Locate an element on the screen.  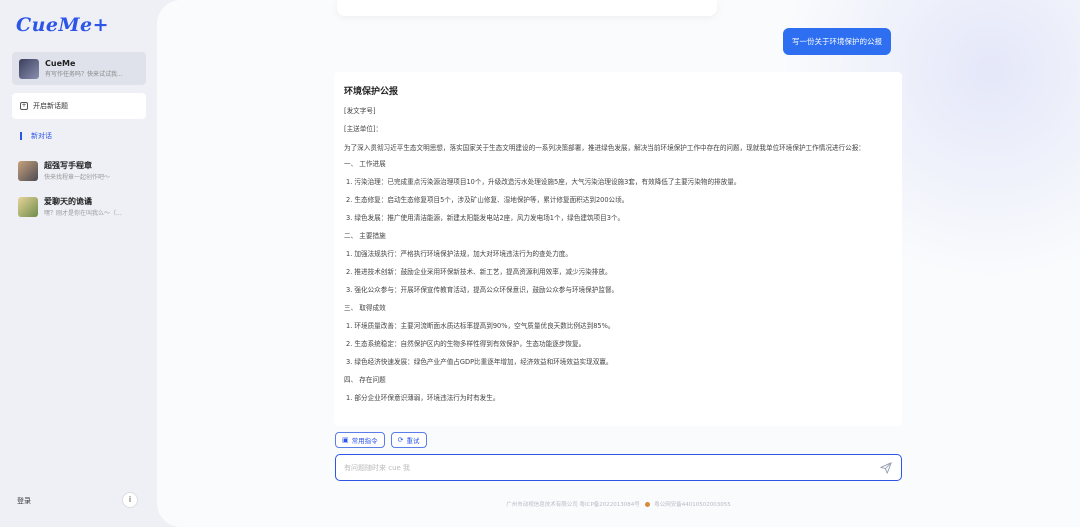
new-chat-icon: + is located at coordinates (24, 106).